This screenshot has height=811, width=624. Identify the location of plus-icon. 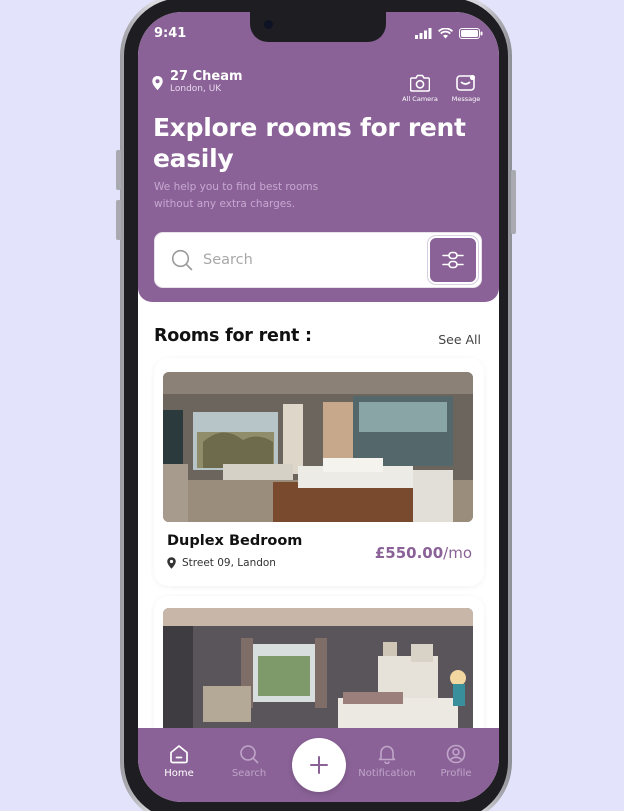
(319, 765).